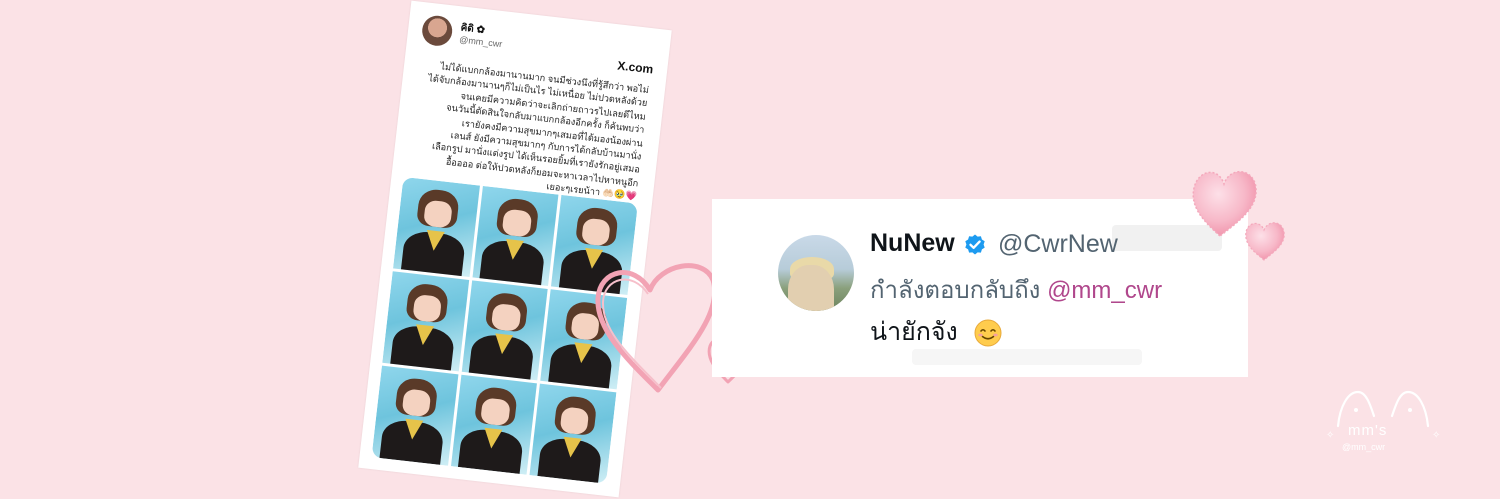 The image size is (1500, 499). I want to click on verified-badge-icon, so click(975, 244).